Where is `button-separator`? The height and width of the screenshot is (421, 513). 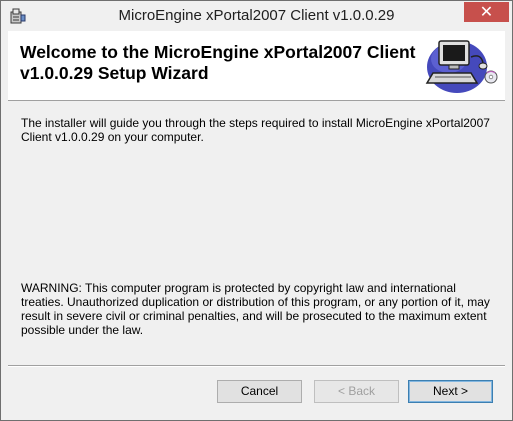
button-separator is located at coordinates (256, 366).